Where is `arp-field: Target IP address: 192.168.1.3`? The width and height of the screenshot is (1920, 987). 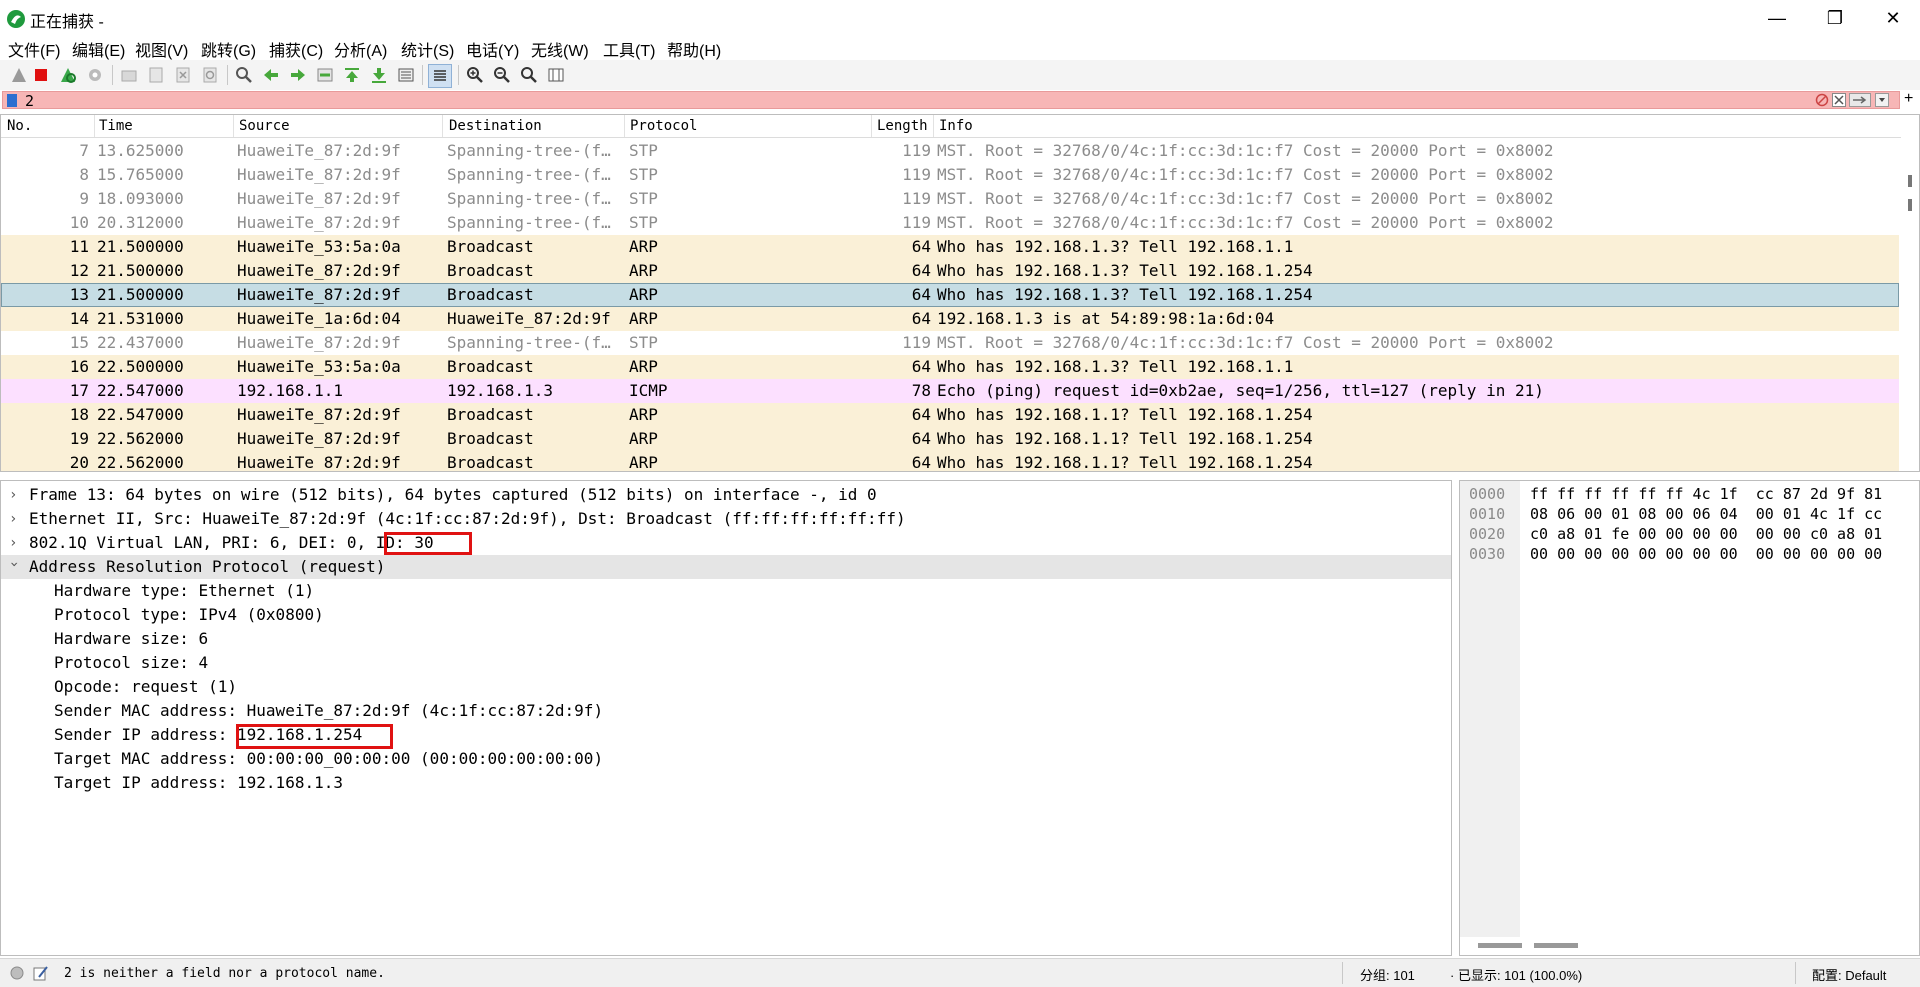
arp-field: Target IP address: 192.168.1.3 is located at coordinates (726, 783).